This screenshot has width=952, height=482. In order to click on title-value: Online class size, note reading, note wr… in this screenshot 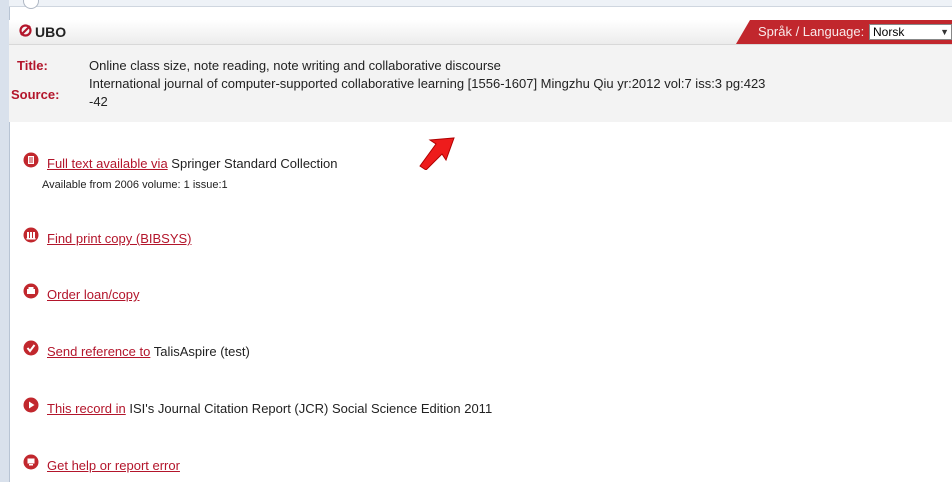, I will do `click(295, 65)`.